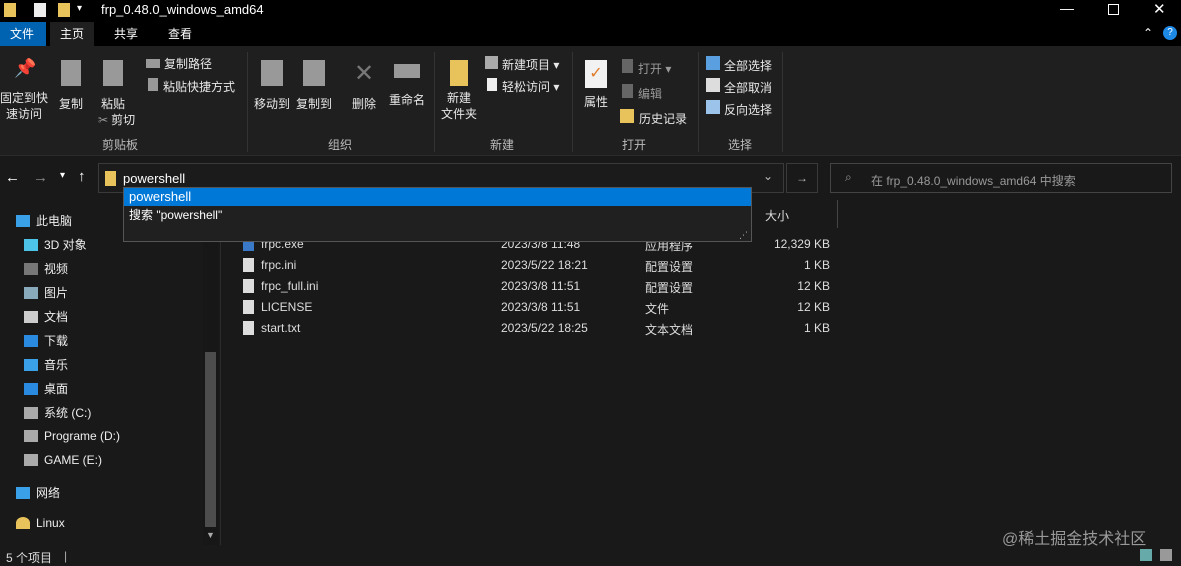 The image size is (1181, 566). I want to click on scroll-down-icon: ▼, so click(210, 535).